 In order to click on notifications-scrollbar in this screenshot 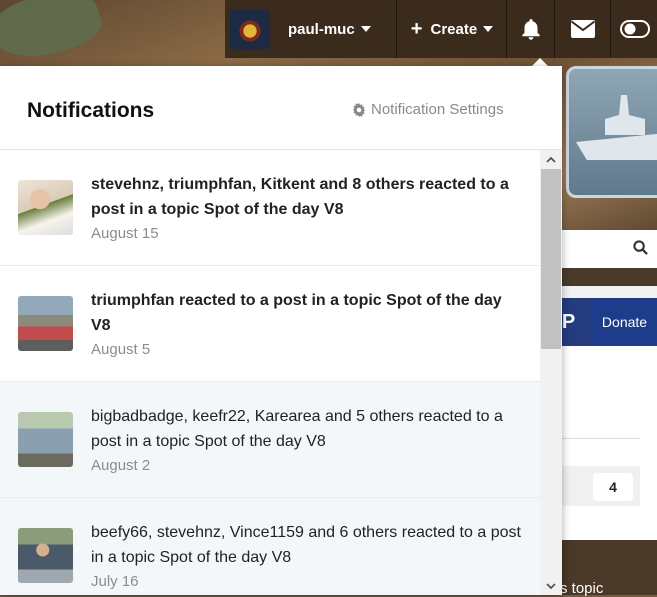, I will do `click(551, 372)`.